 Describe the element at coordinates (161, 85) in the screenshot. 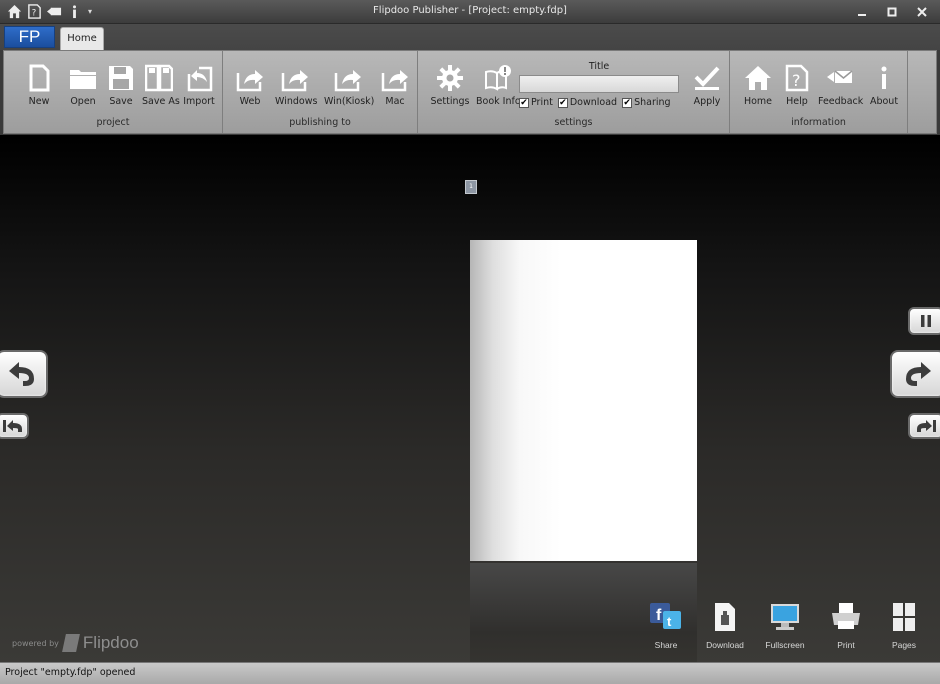

I see `save-as-button: Save As` at that location.